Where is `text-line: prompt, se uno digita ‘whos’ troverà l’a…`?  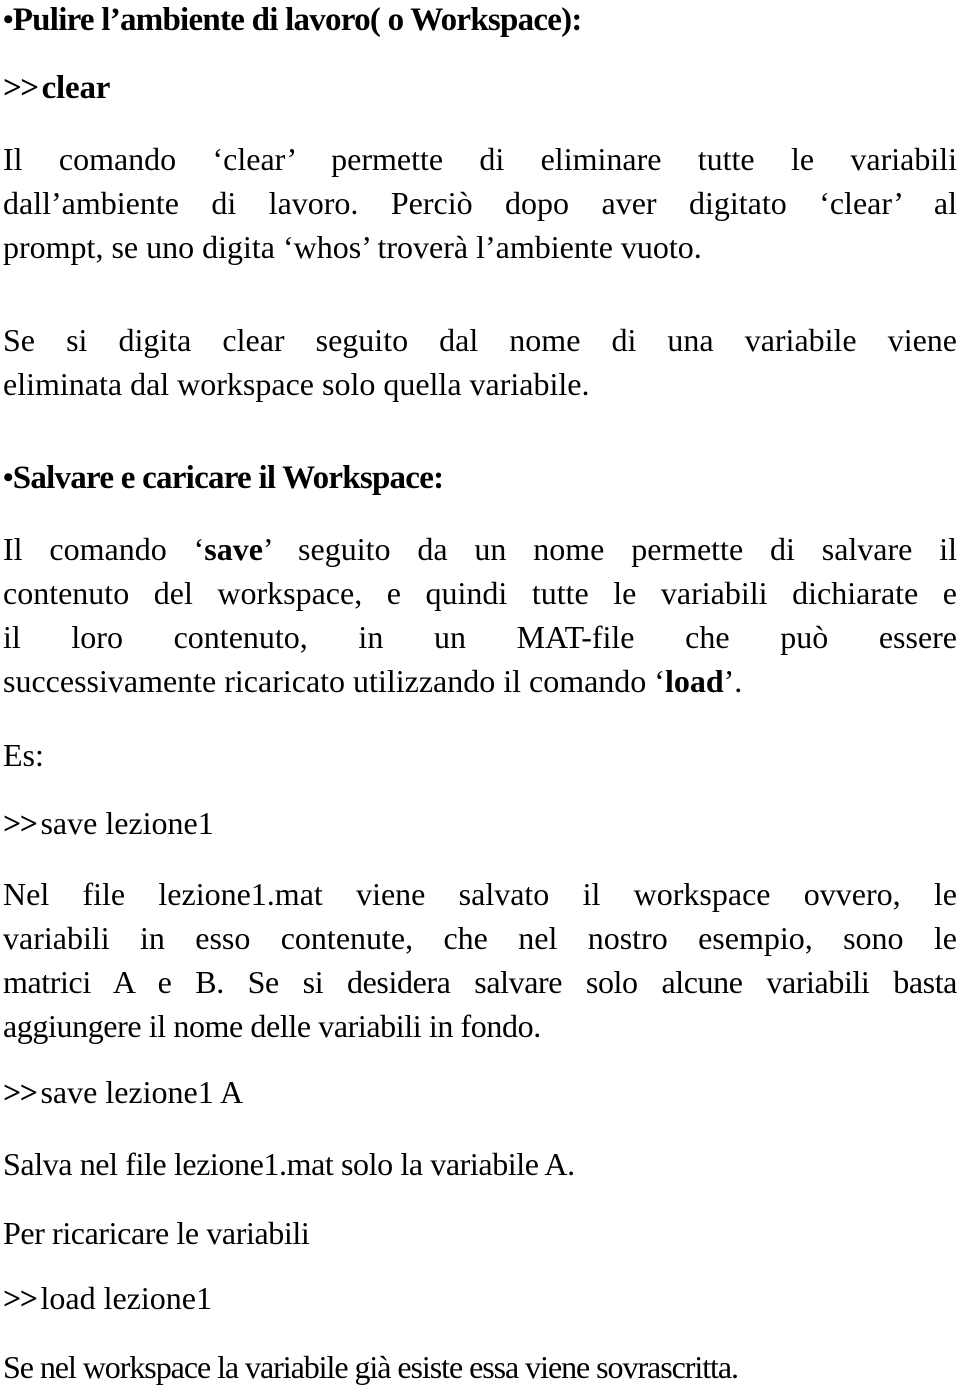 text-line: prompt, se uno digita ‘whos’ troverà l’a… is located at coordinates (352, 247).